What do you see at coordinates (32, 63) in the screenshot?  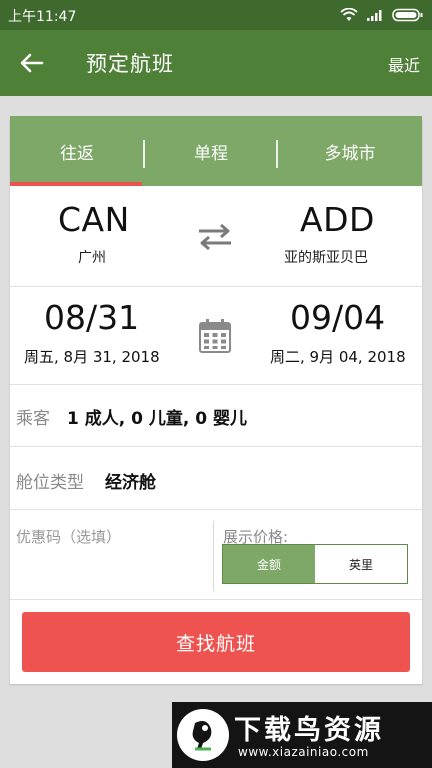 I see `back-arrow-icon` at bounding box center [32, 63].